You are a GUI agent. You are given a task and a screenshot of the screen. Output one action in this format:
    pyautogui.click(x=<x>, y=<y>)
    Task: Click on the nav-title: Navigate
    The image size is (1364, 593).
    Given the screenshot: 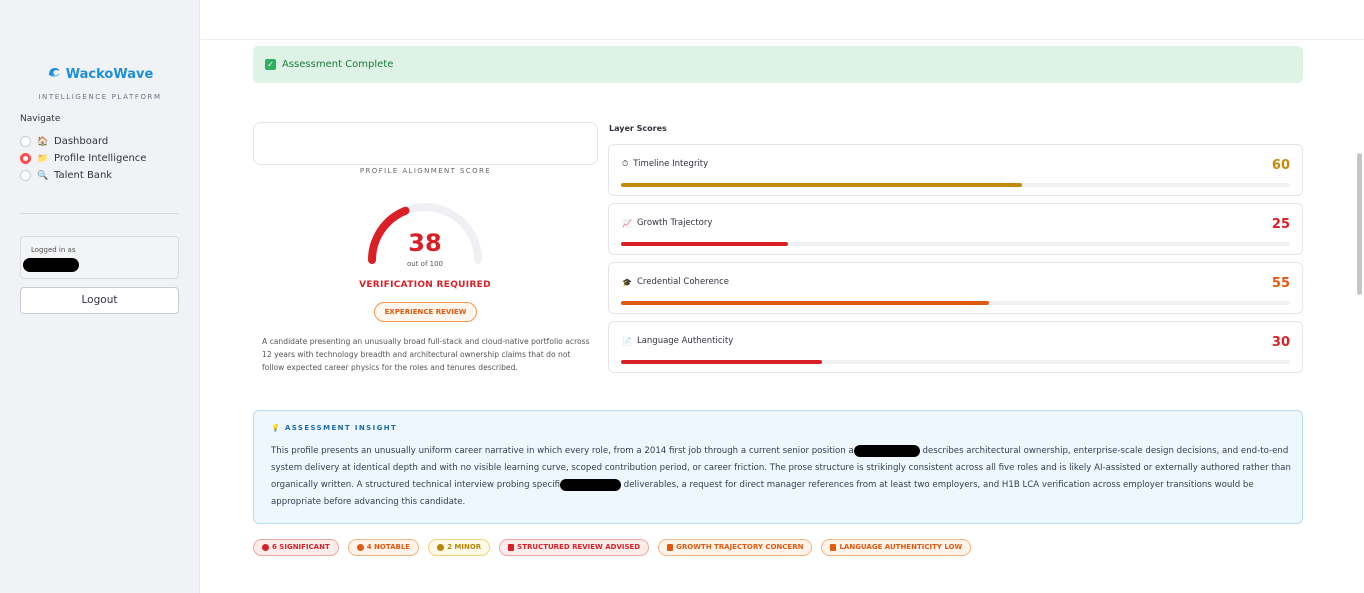 What is the action you would take?
    pyautogui.click(x=40, y=119)
    